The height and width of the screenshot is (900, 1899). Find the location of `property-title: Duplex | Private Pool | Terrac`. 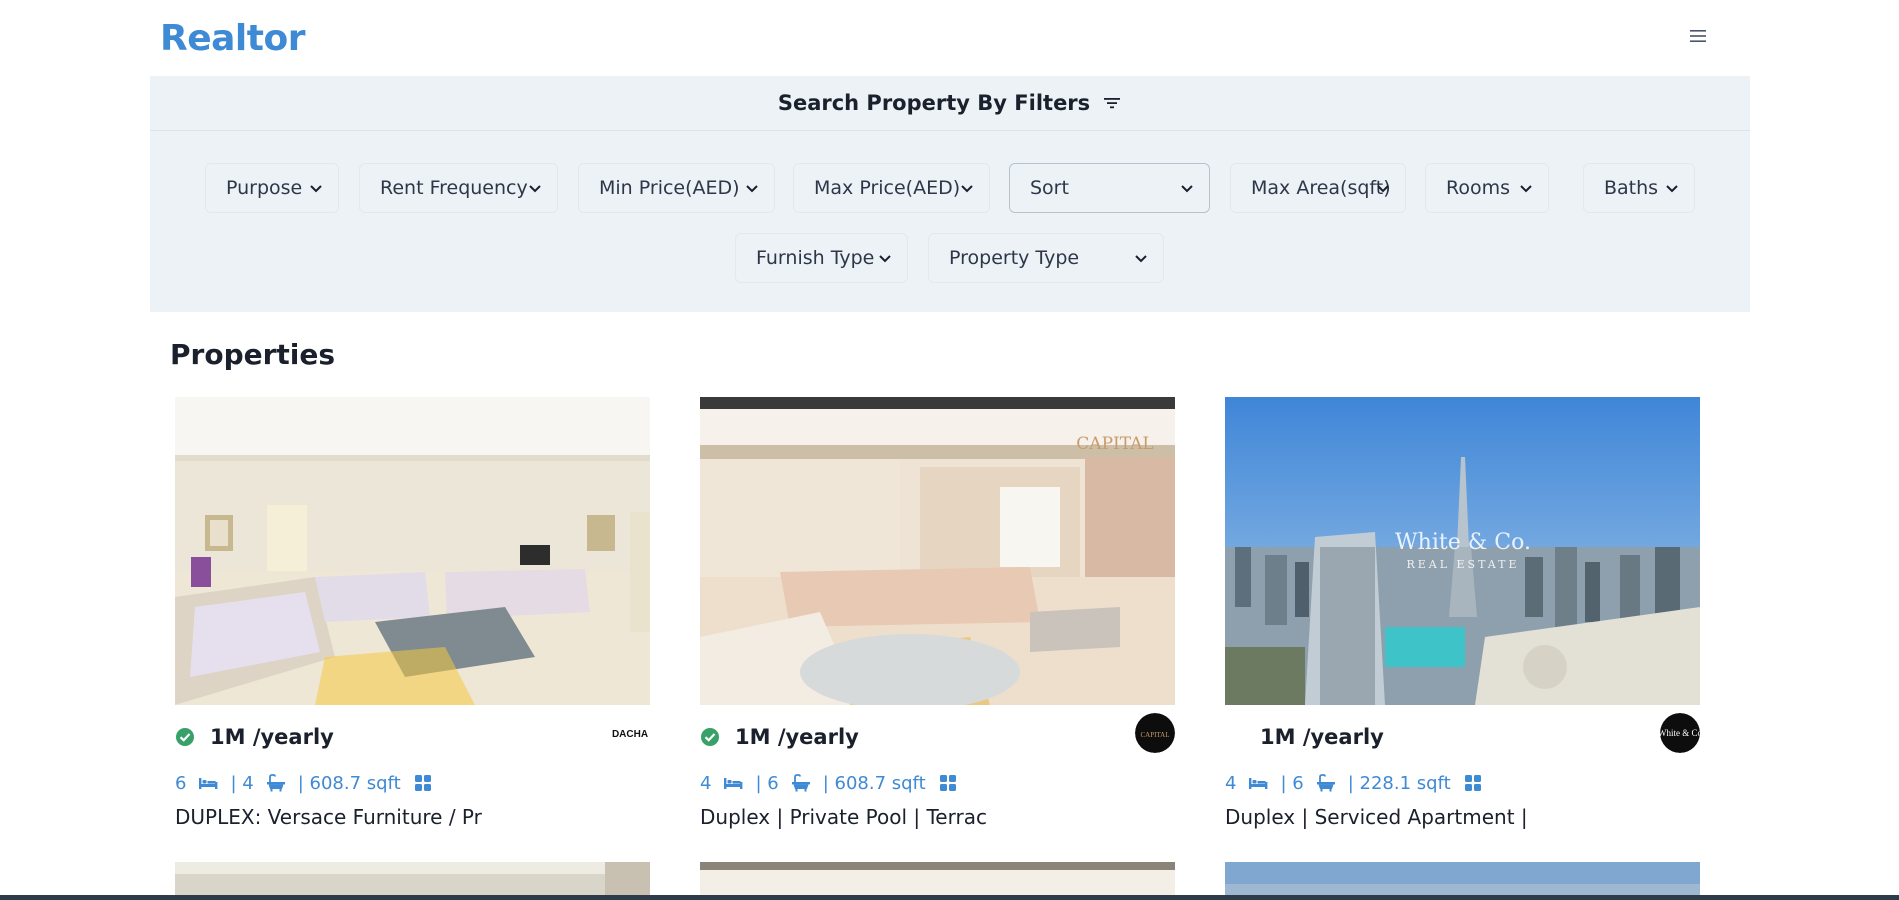

property-title: Duplex | Private Pool | Terrac is located at coordinates (937, 817).